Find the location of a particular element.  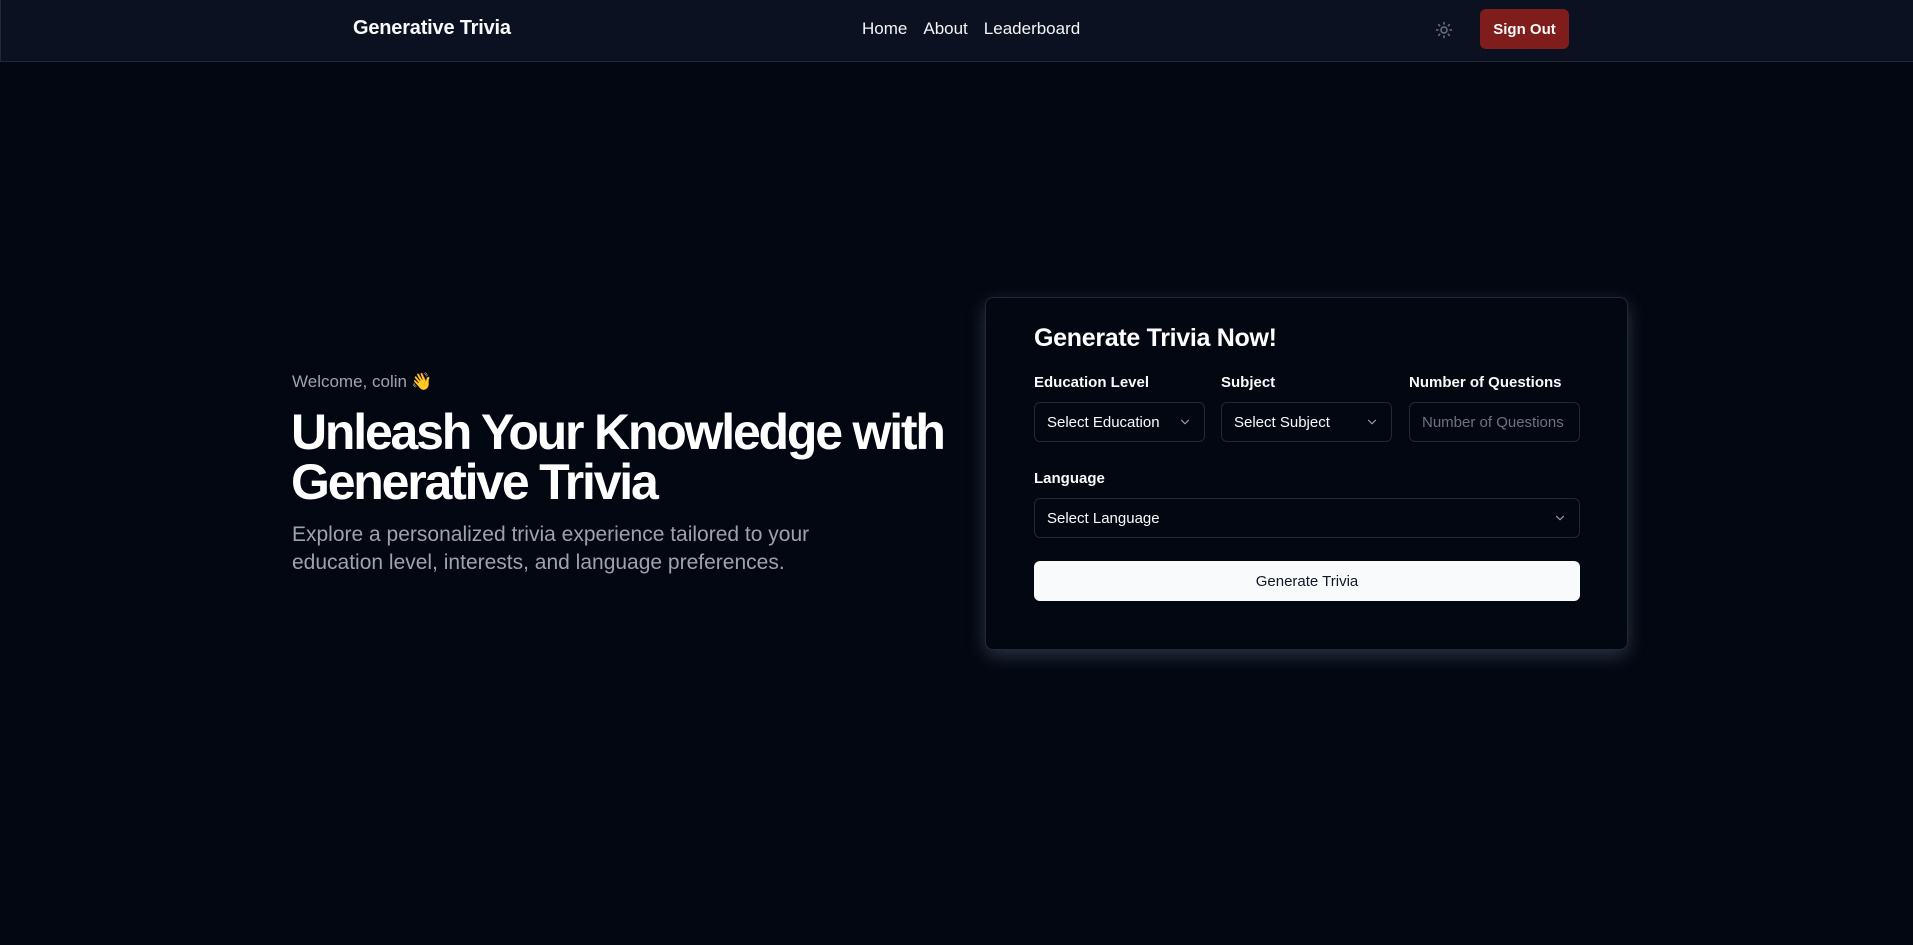

welcome-message: Welcome, colin 👋 is located at coordinates (362, 382).